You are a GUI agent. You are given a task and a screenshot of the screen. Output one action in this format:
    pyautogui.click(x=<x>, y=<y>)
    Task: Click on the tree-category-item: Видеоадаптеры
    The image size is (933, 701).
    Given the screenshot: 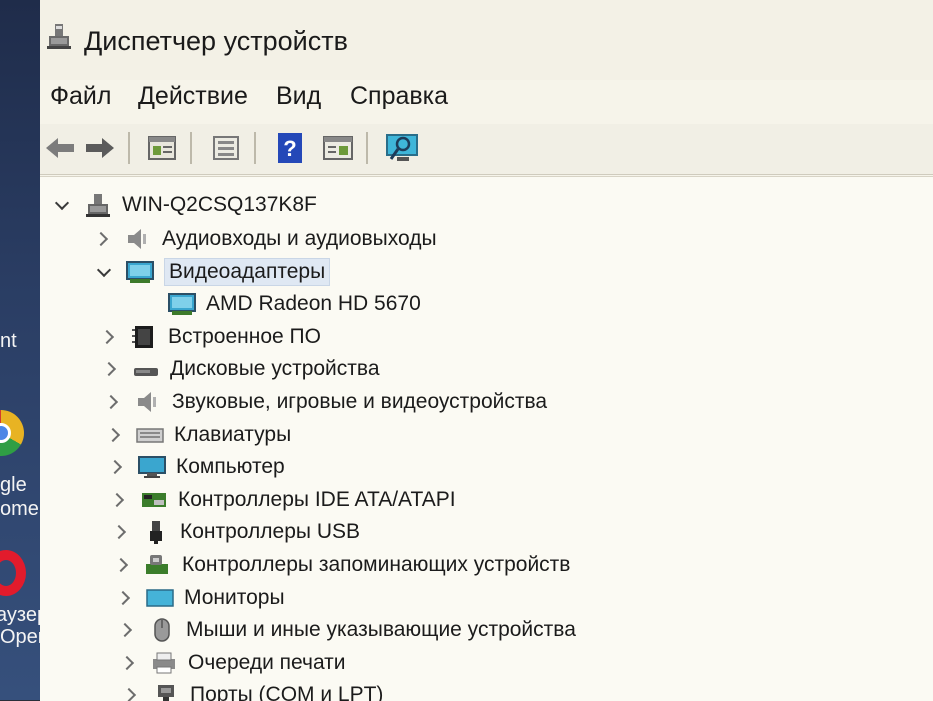 What is the action you would take?
    pyautogui.click(x=212, y=272)
    